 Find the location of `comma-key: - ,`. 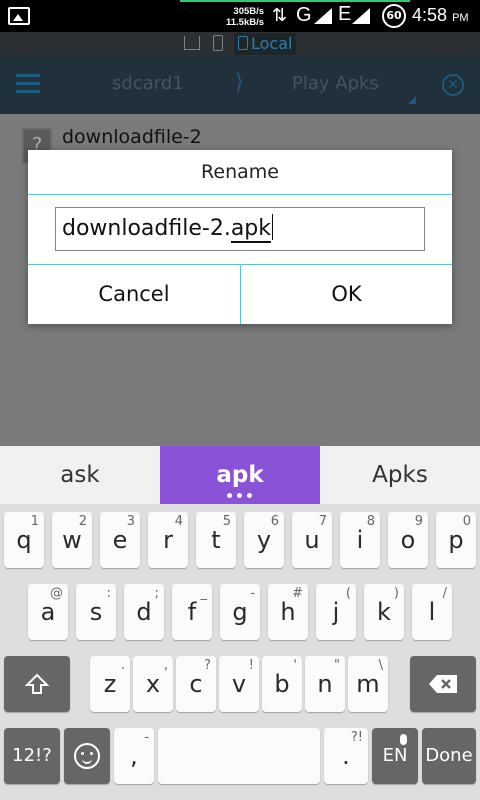

comma-key: - , is located at coordinates (134, 756).